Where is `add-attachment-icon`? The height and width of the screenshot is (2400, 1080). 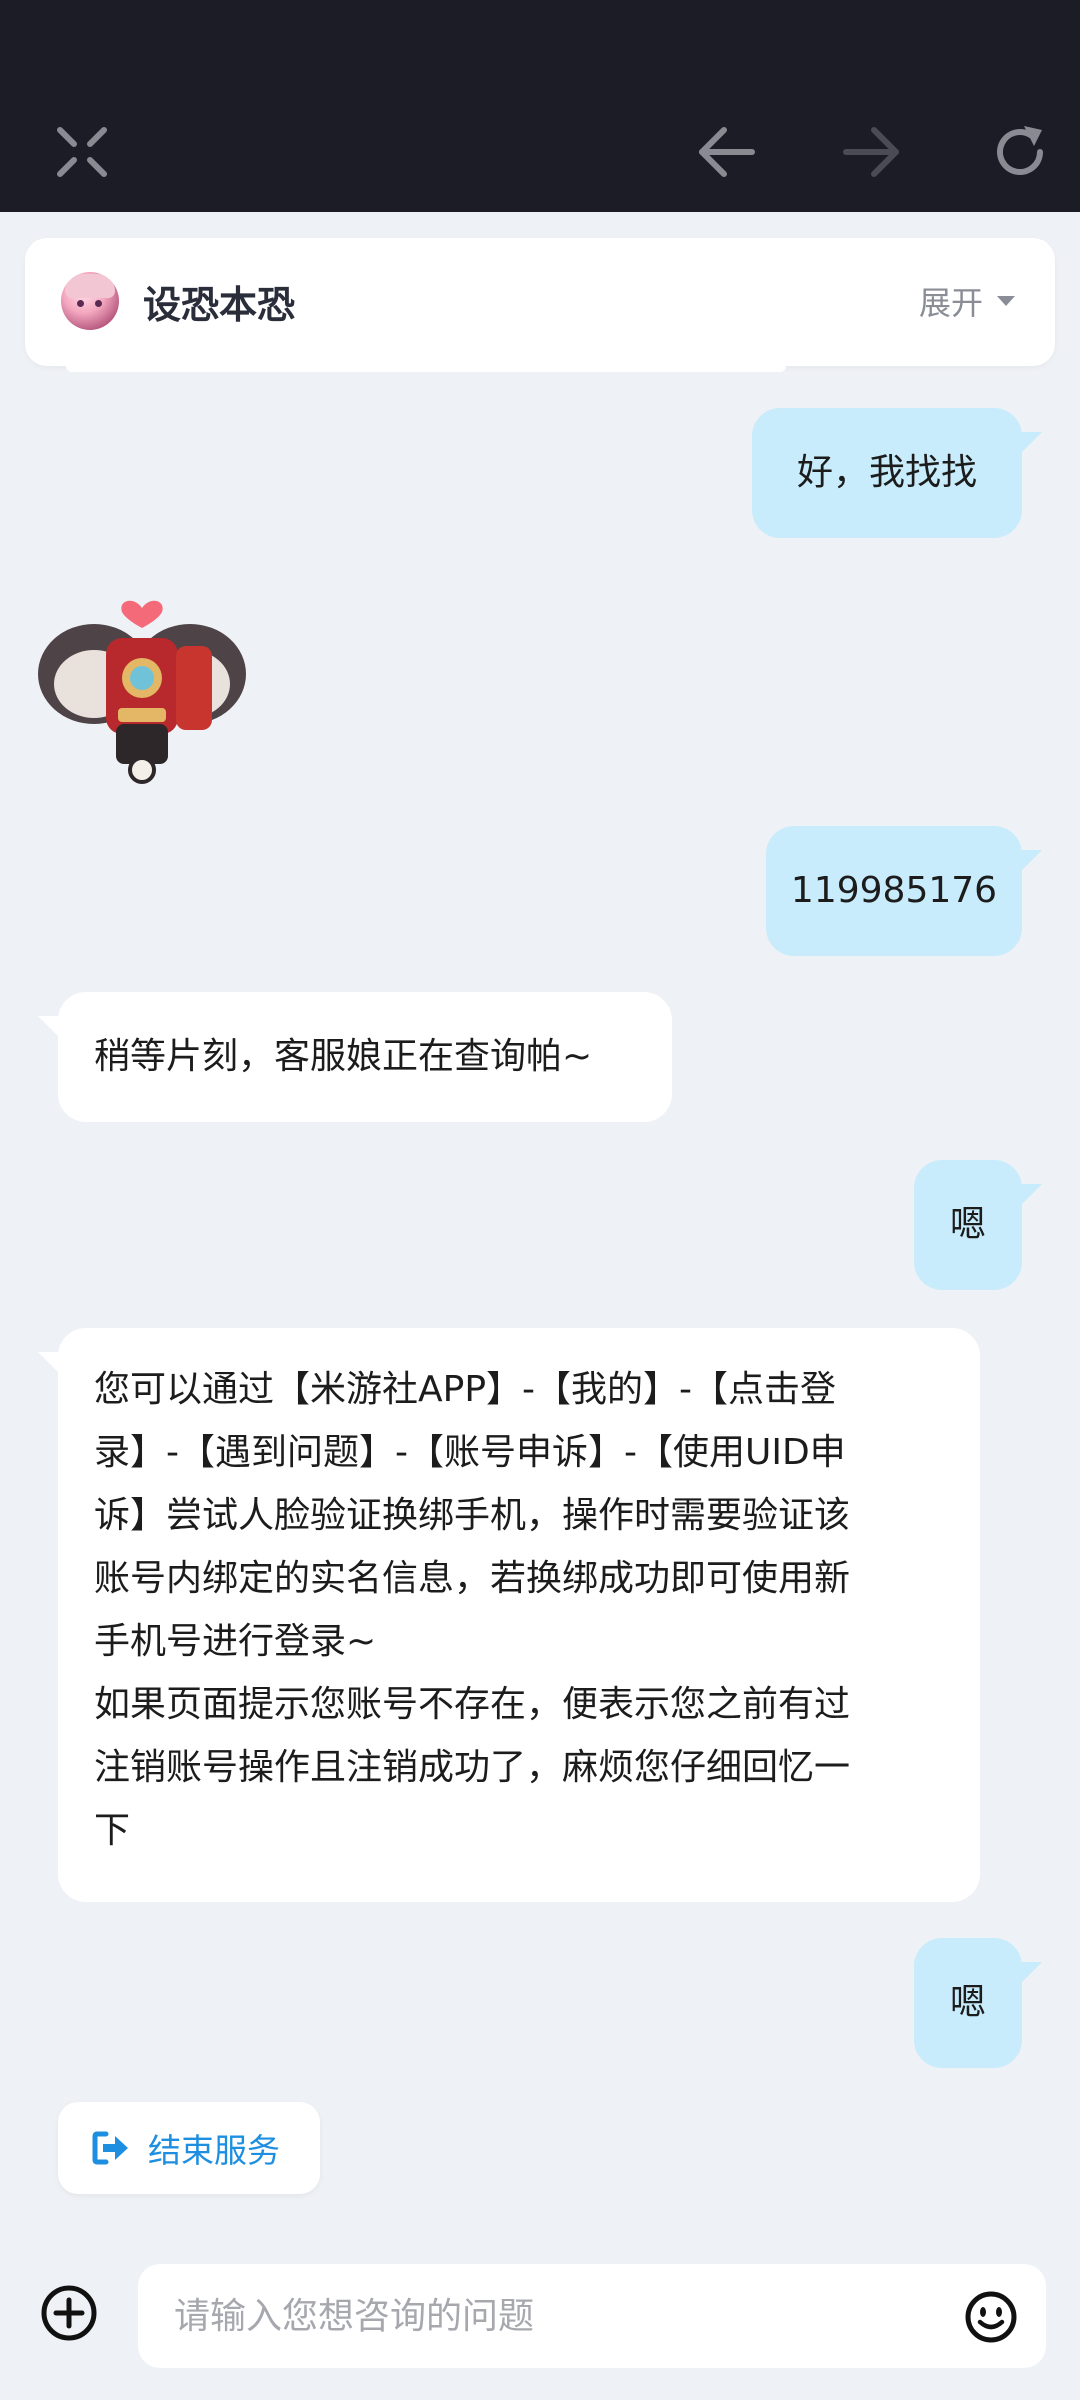
add-attachment-icon is located at coordinates (69, 2313).